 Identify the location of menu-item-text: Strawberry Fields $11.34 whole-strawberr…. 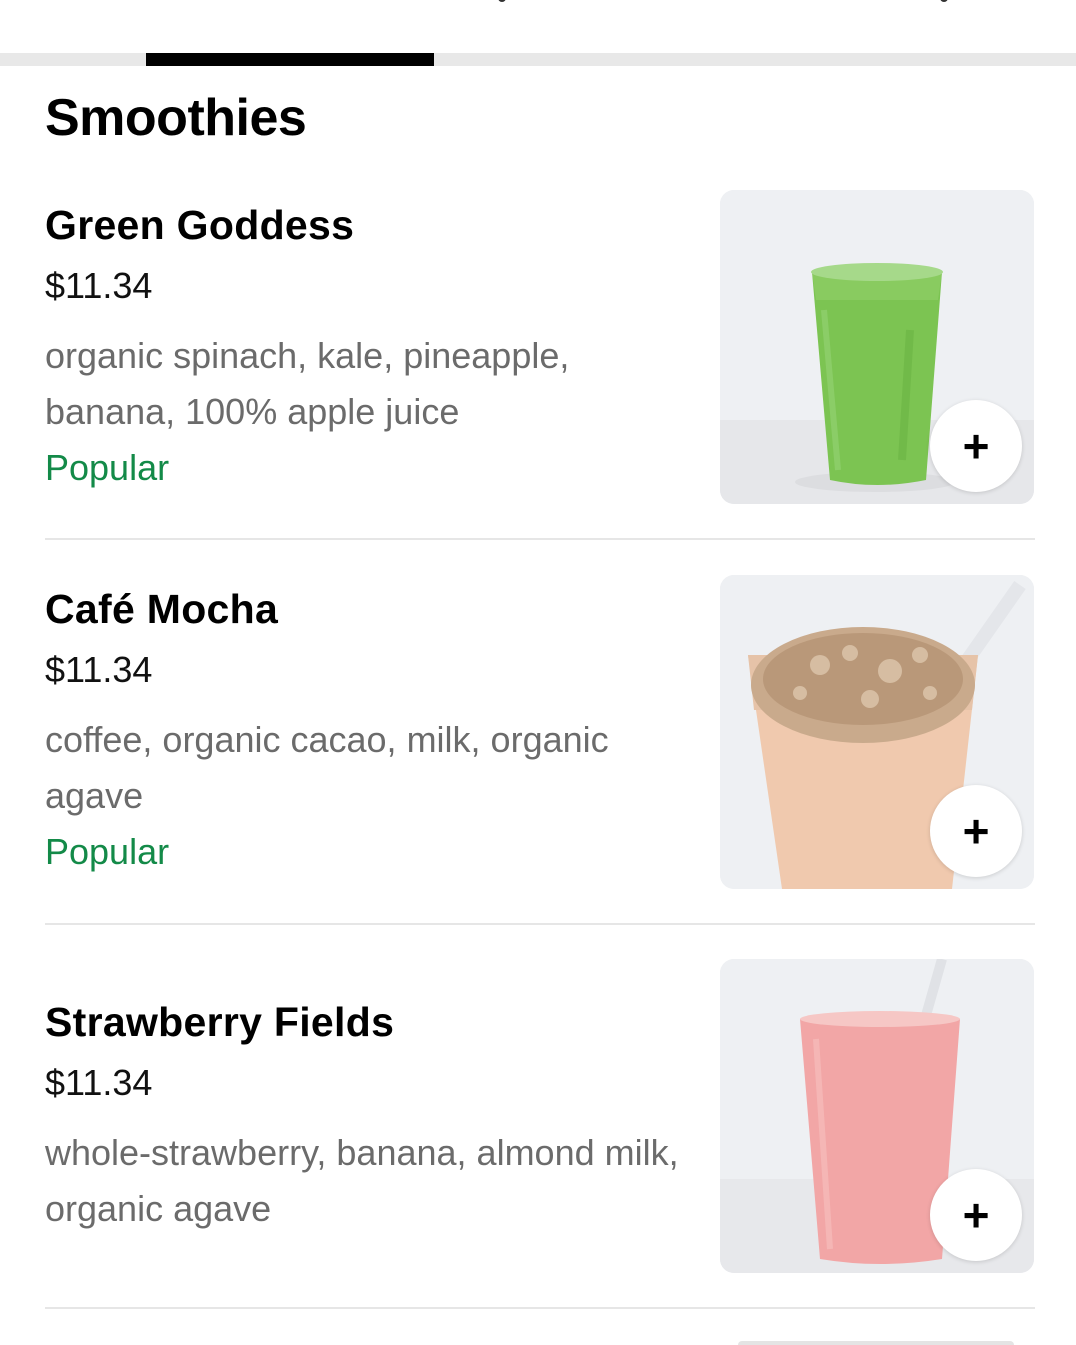
(370, 1117).